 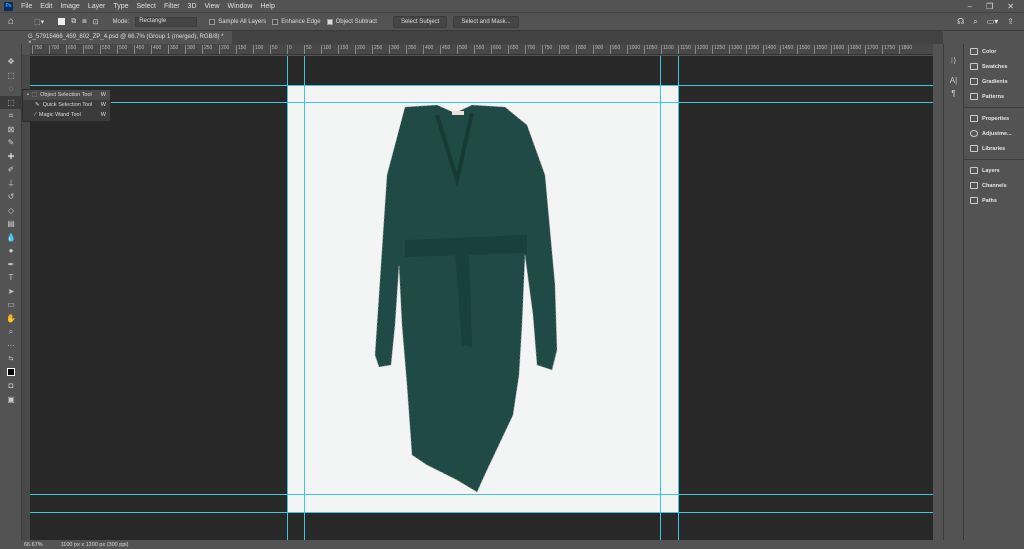 What do you see at coordinates (84, 22) in the screenshot?
I see `subtract-selection-icon: ⧈` at bounding box center [84, 22].